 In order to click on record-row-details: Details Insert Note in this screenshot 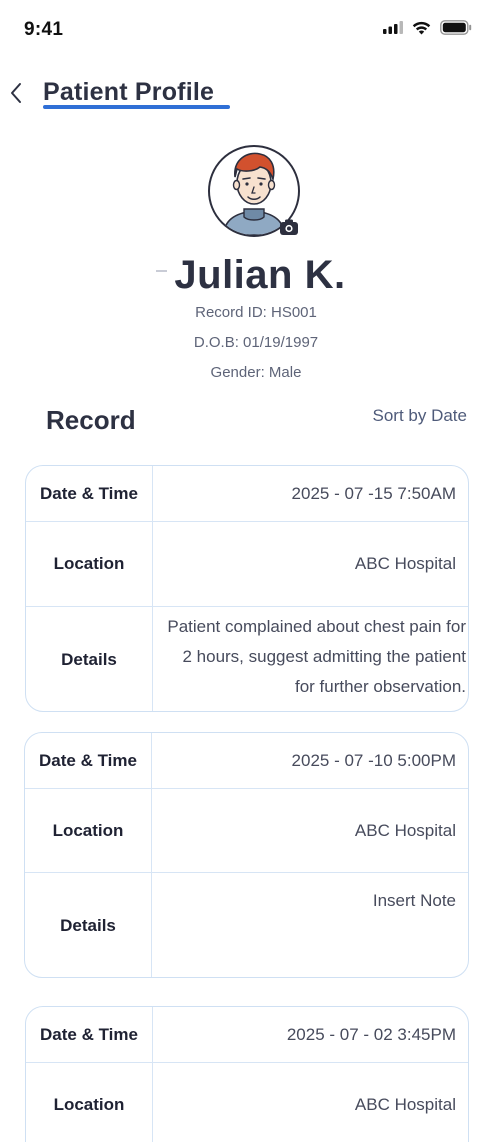, I will do `click(246, 925)`.